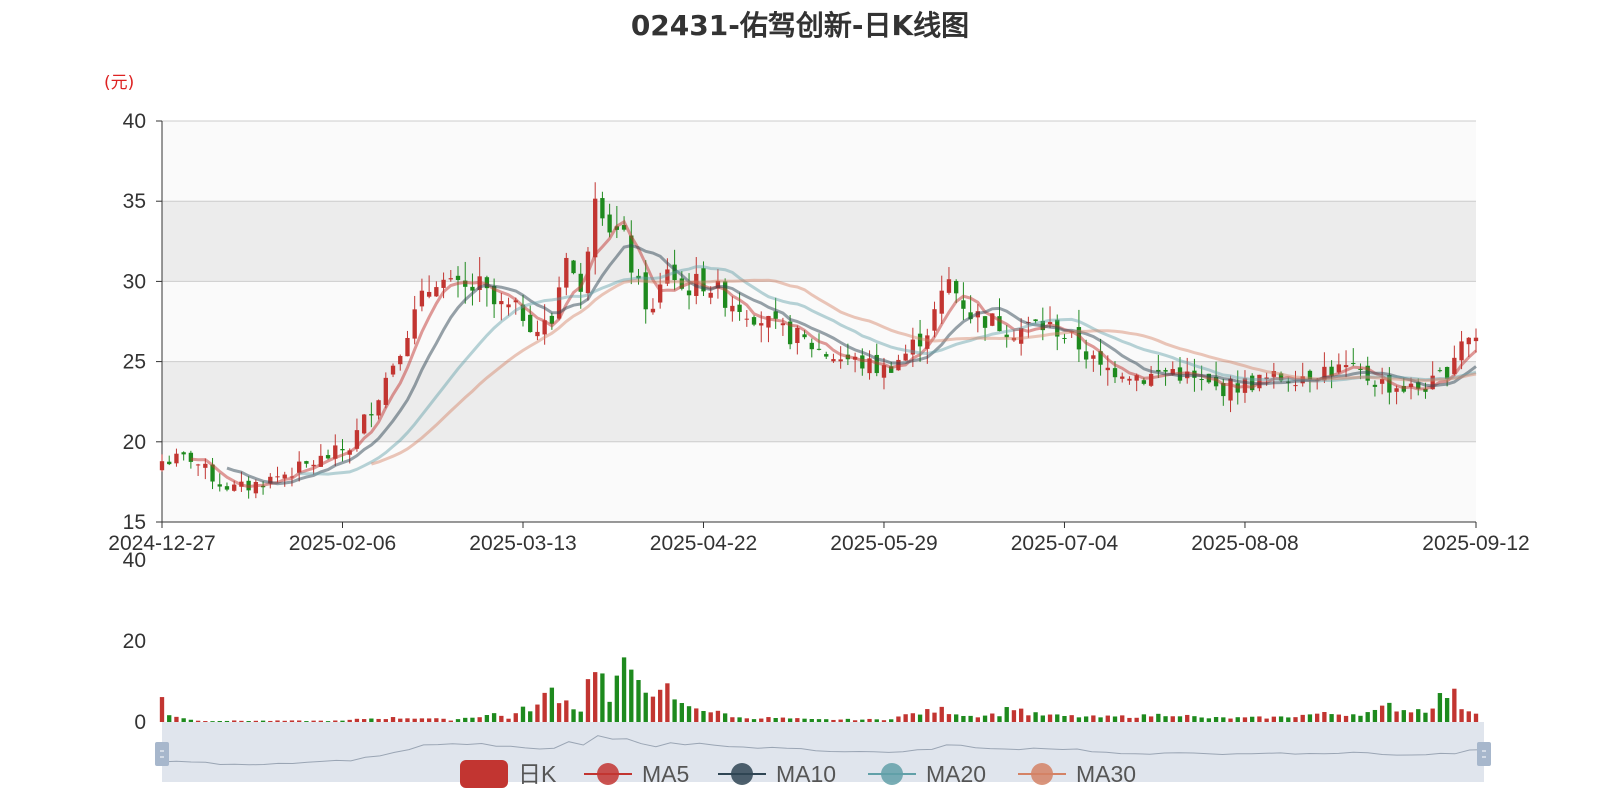 The height and width of the screenshot is (800, 1600). What do you see at coordinates (162, 754) in the screenshot?
I see `slider-handle-left` at bounding box center [162, 754].